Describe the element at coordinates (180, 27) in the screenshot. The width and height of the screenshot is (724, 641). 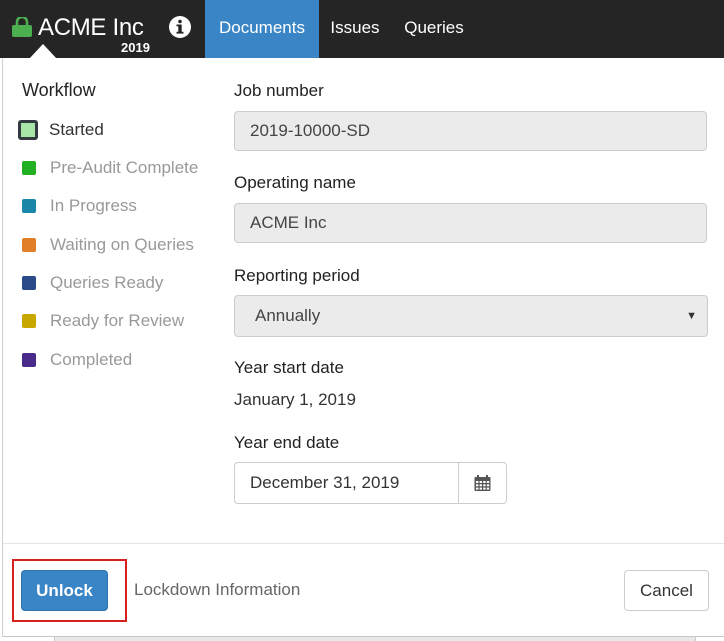
I see `info-icon` at that location.